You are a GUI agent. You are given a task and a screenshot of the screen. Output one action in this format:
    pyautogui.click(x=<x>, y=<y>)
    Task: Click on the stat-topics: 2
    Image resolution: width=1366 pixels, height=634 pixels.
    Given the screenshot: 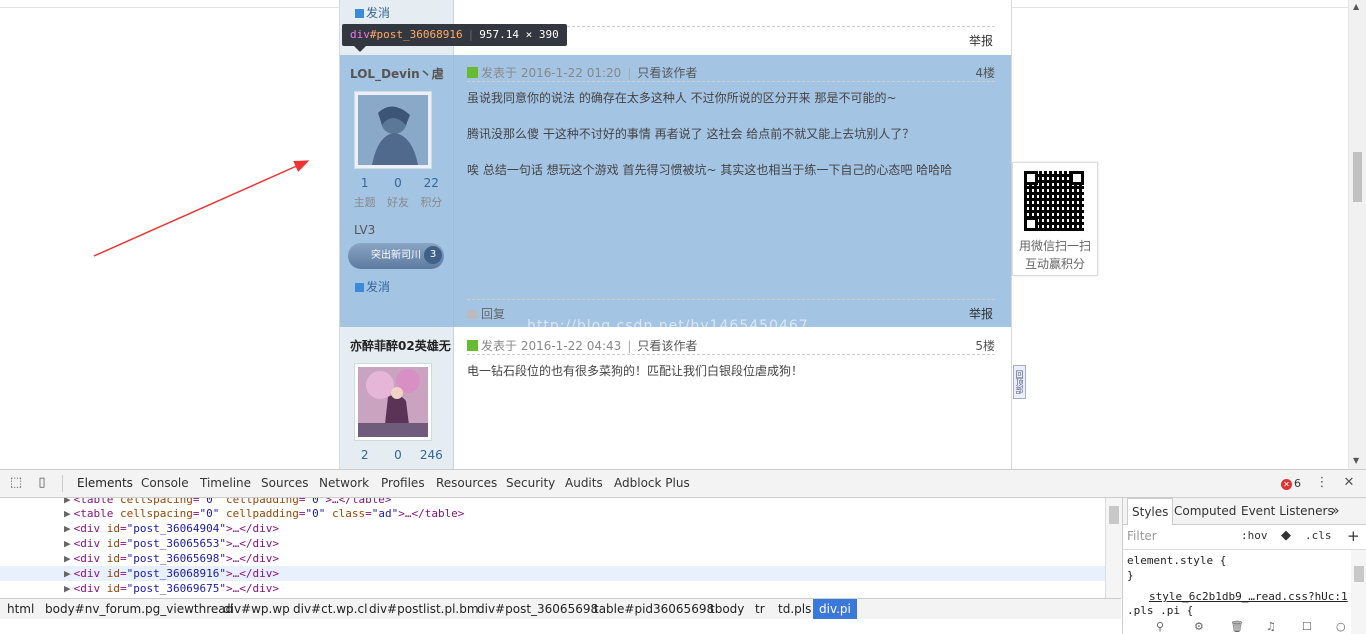 What is the action you would take?
    pyautogui.click(x=364, y=455)
    